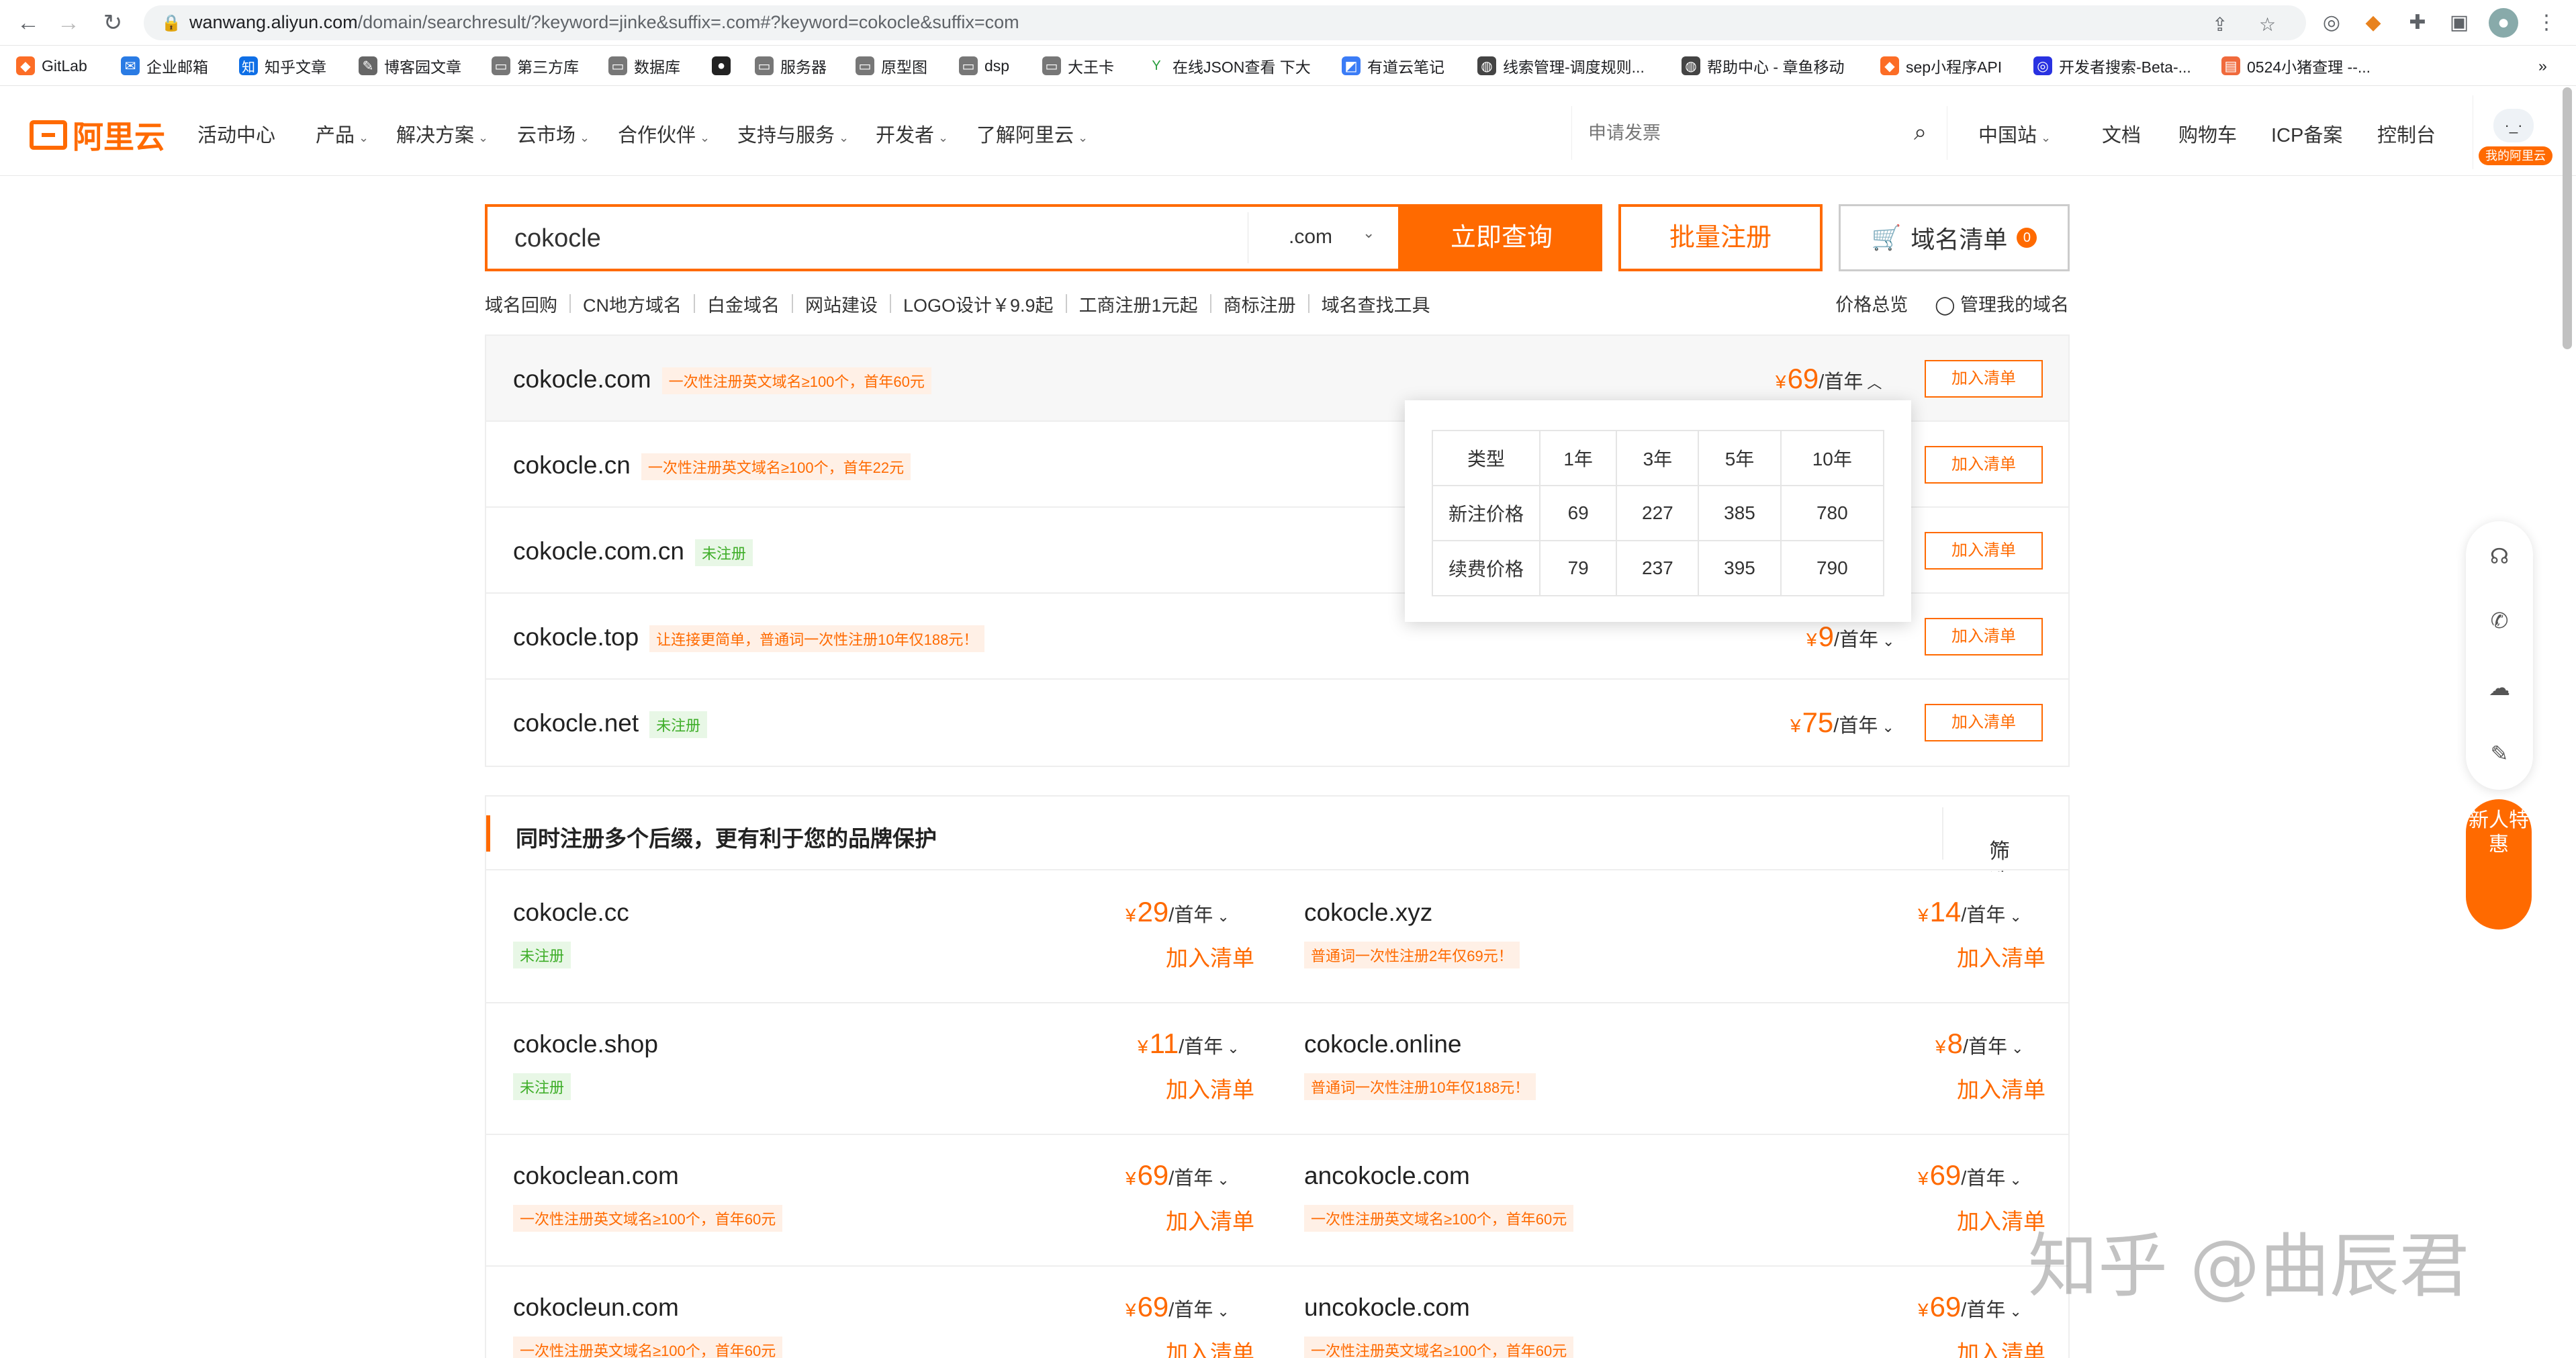 This screenshot has width=2576, height=1358. What do you see at coordinates (1078, 66) in the screenshot?
I see `bookmark-dawangka: ▭ 大王卡` at bounding box center [1078, 66].